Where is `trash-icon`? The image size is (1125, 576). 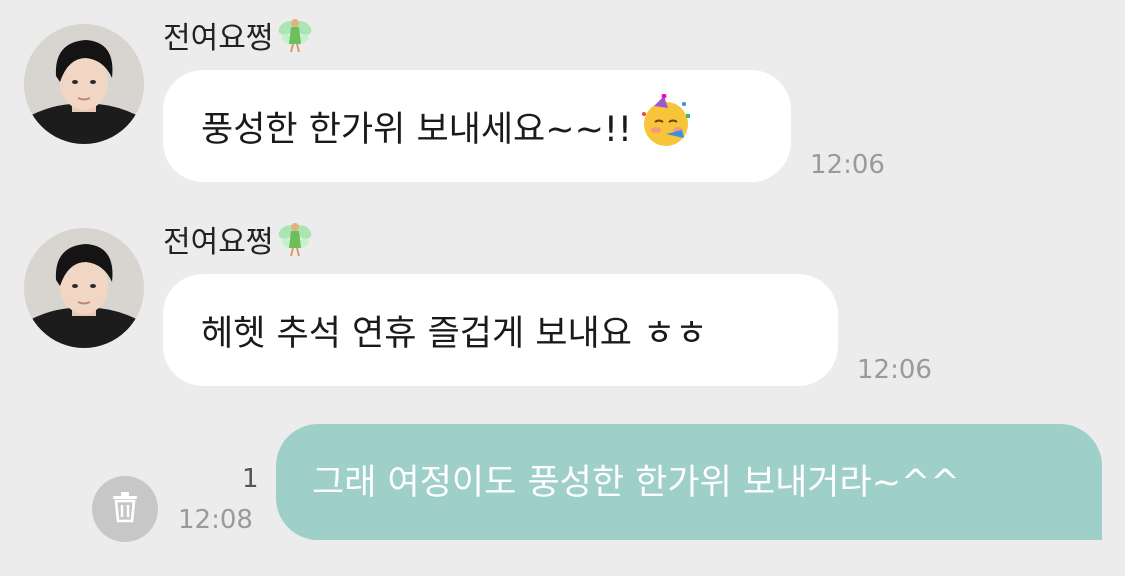 trash-icon is located at coordinates (125, 509).